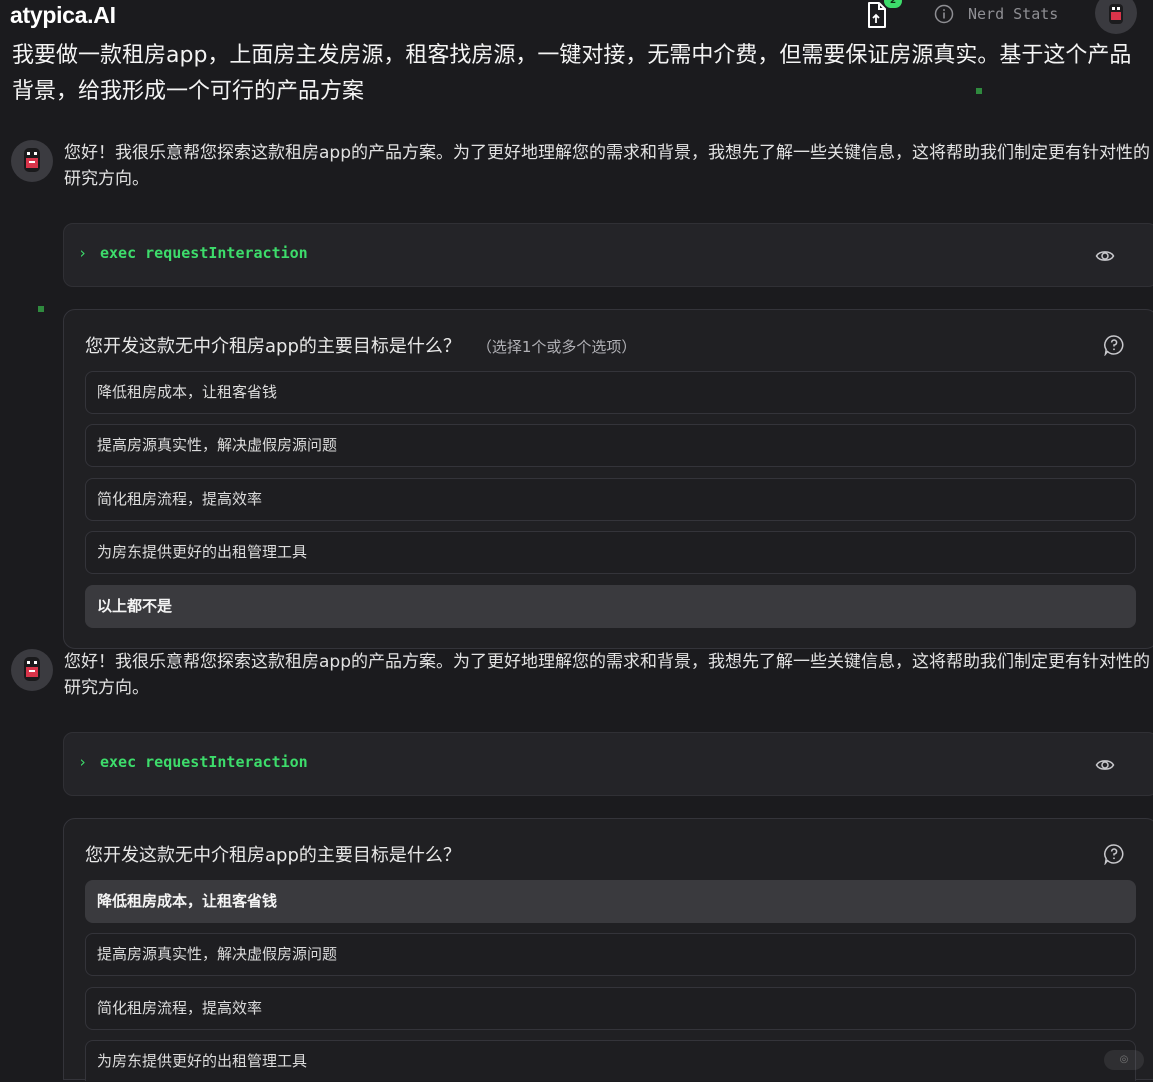  I want to click on question-title: 您开发这款无中介租房app的主要目标是什么？ （选择1个或多个选项）, so click(360, 345).